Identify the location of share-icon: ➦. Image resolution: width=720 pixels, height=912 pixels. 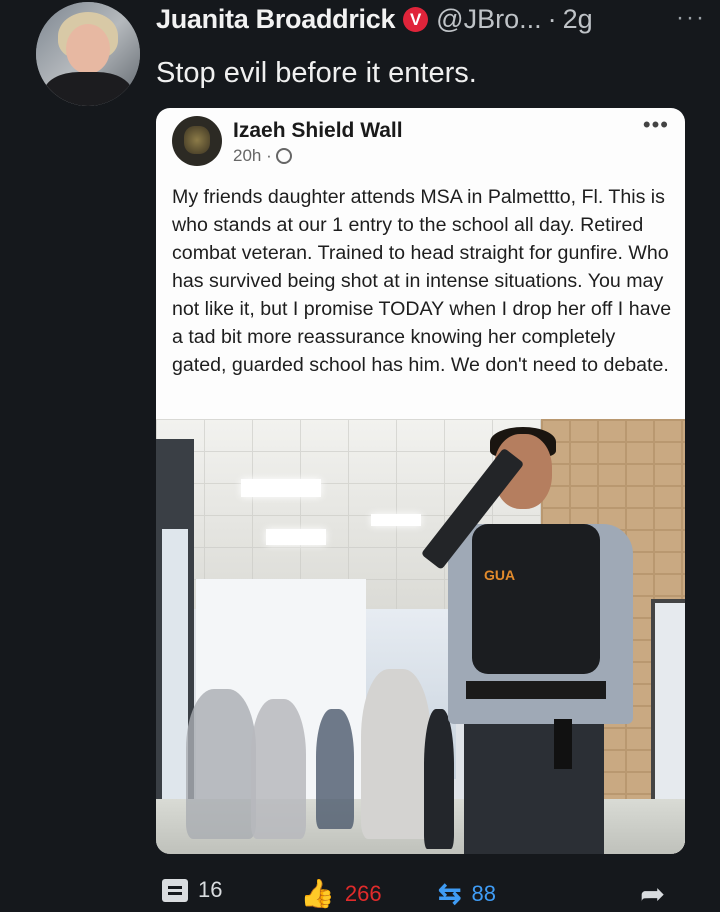
(653, 894).